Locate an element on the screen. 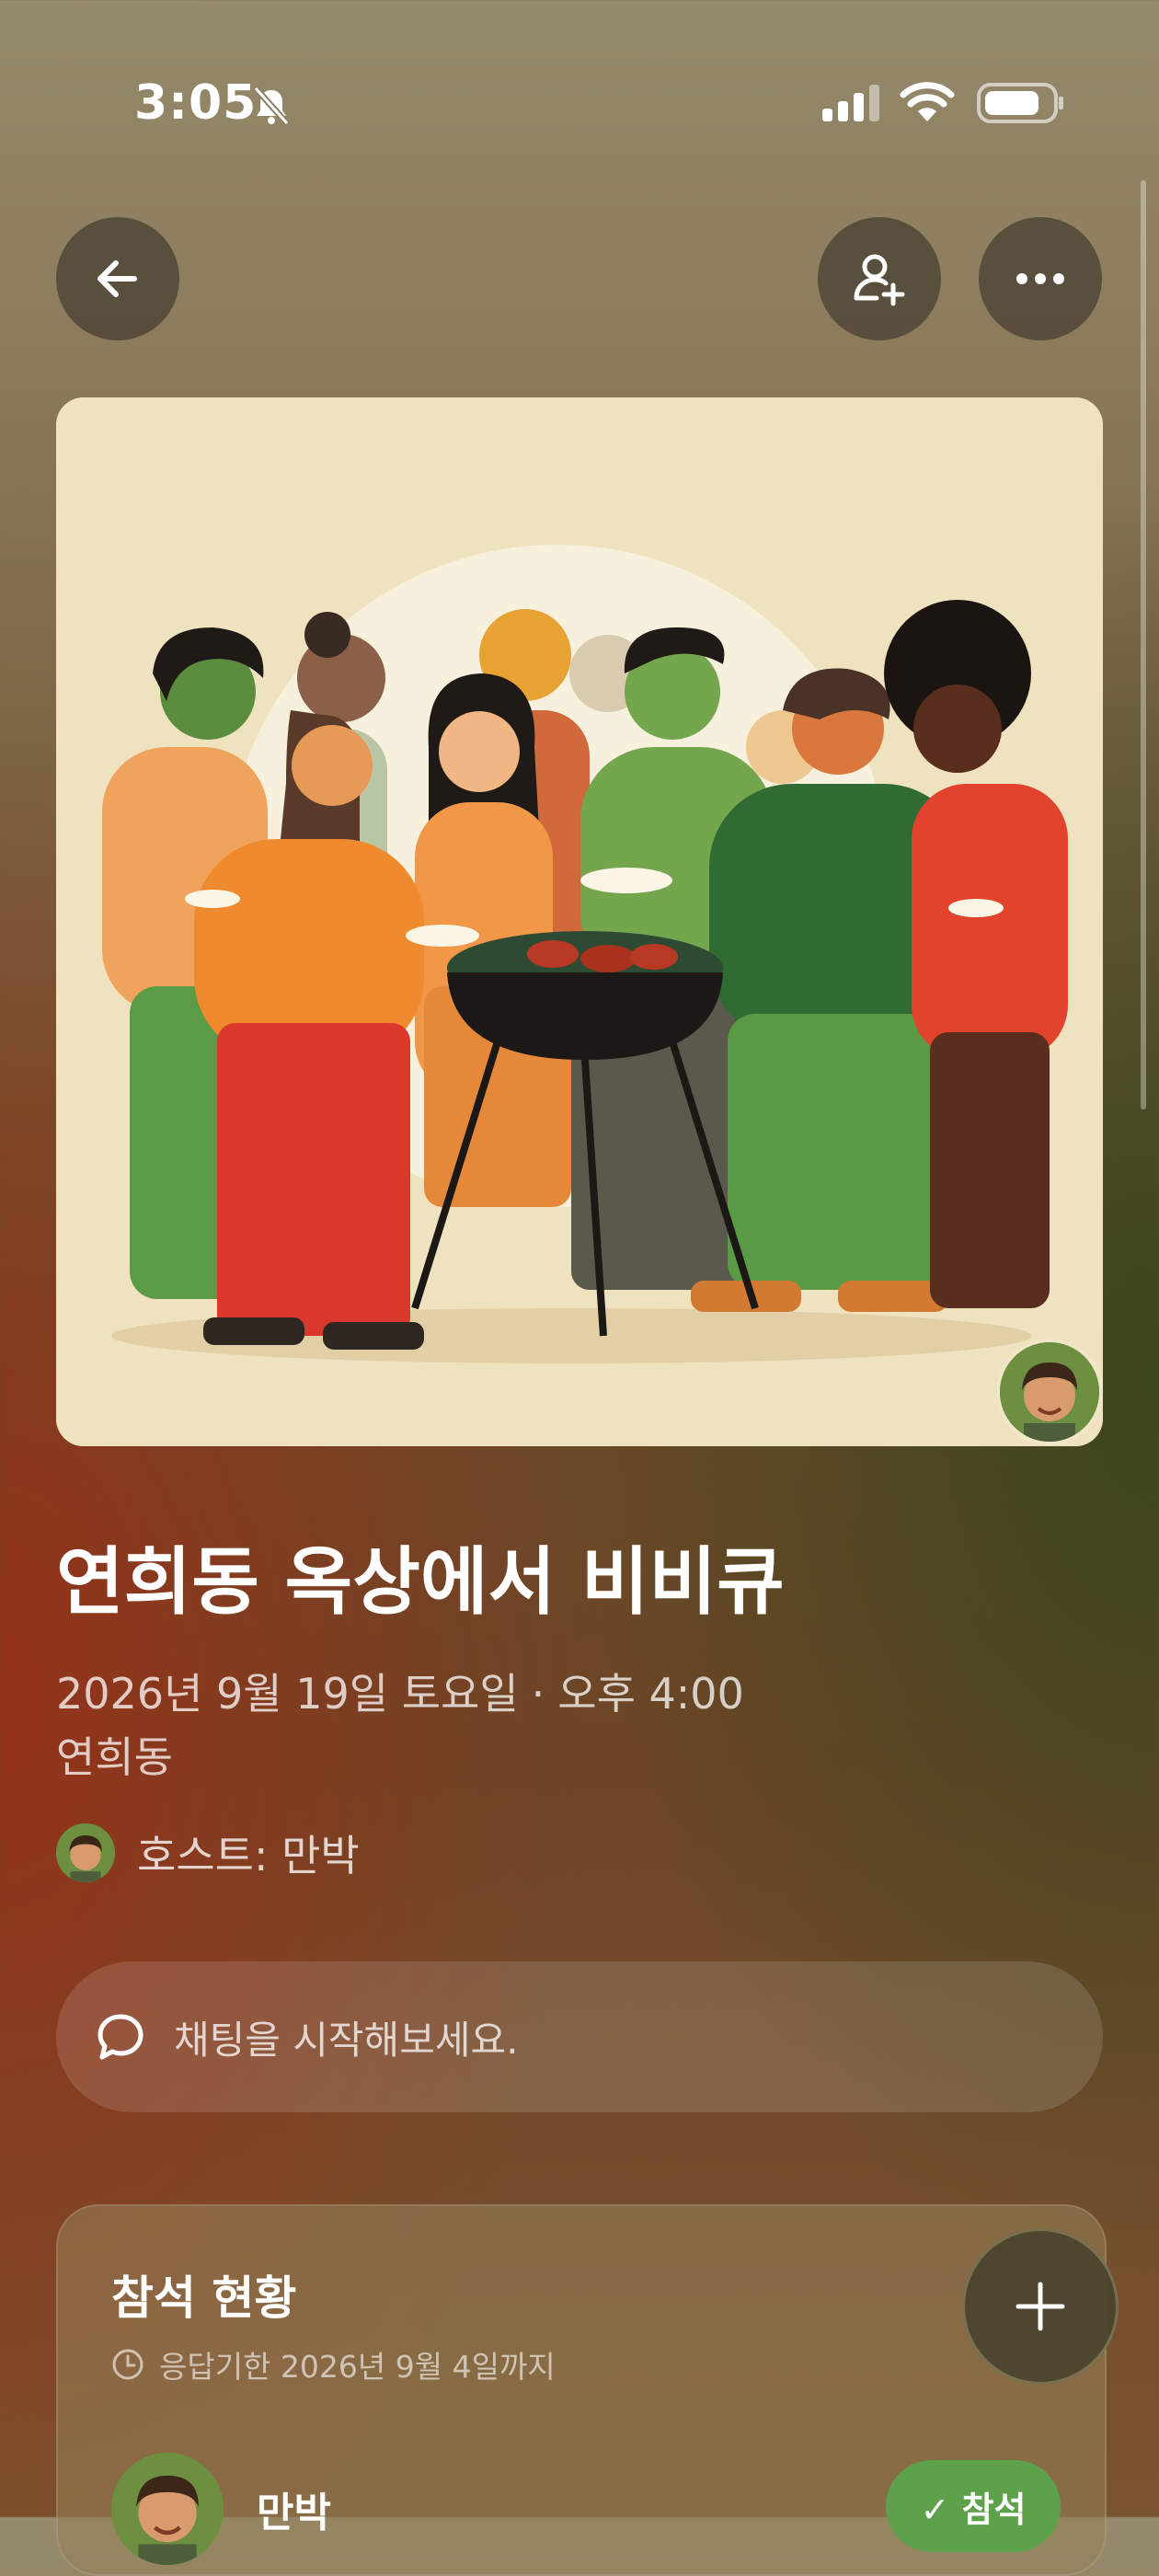 The height and width of the screenshot is (2576, 1159). clock-icon is located at coordinates (127, 2364).